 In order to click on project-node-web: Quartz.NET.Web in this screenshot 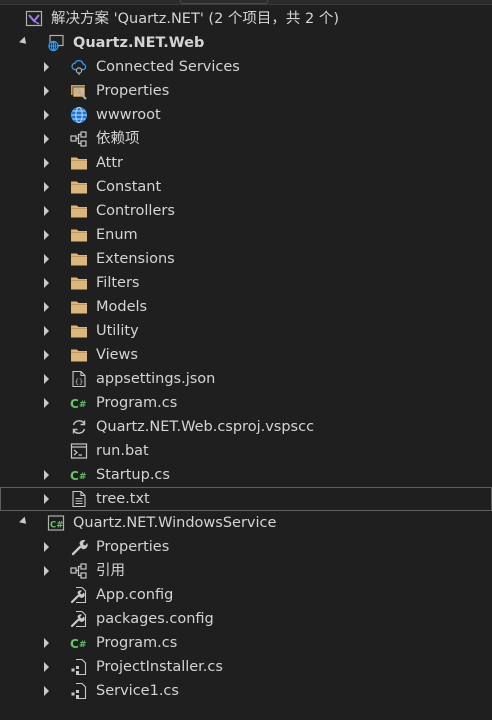, I will do `click(246, 43)`.